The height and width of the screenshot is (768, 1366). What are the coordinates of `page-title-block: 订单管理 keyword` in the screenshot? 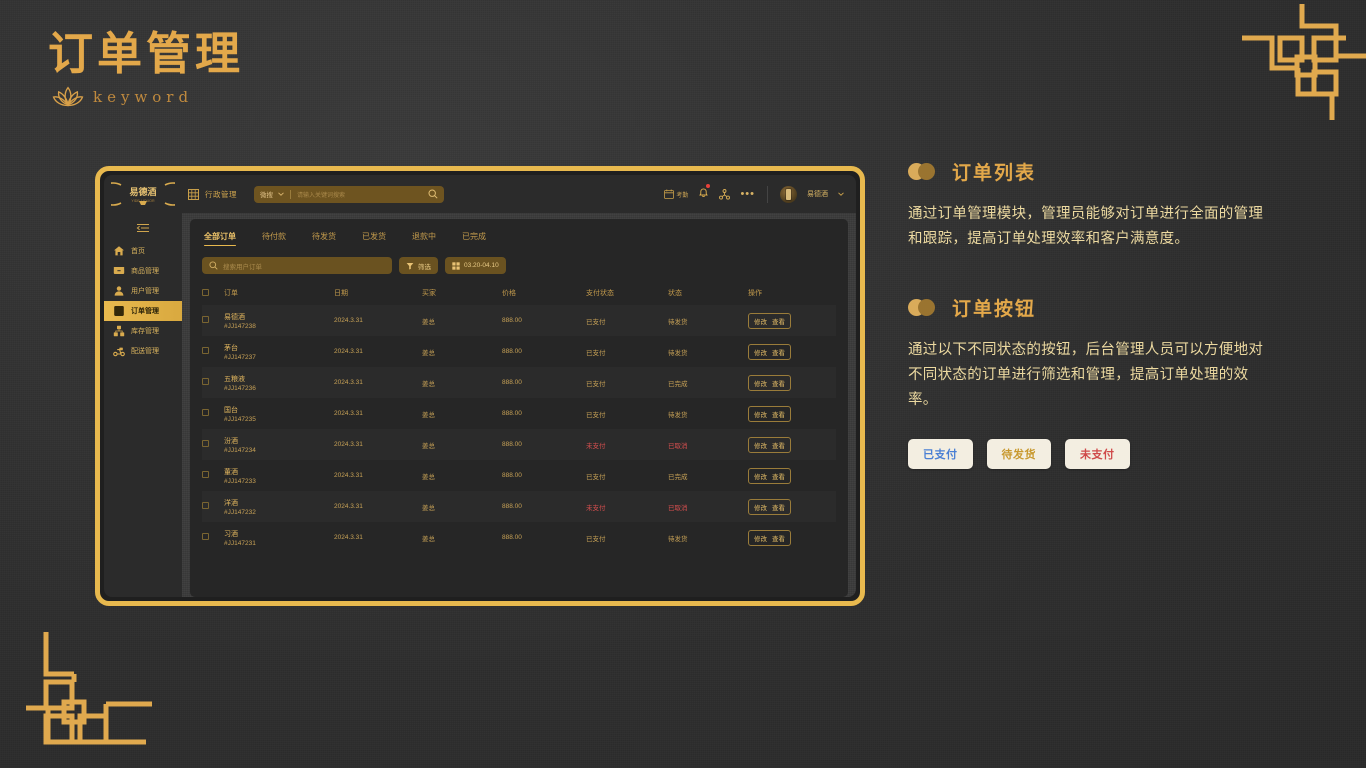 It's located at (146, 69).